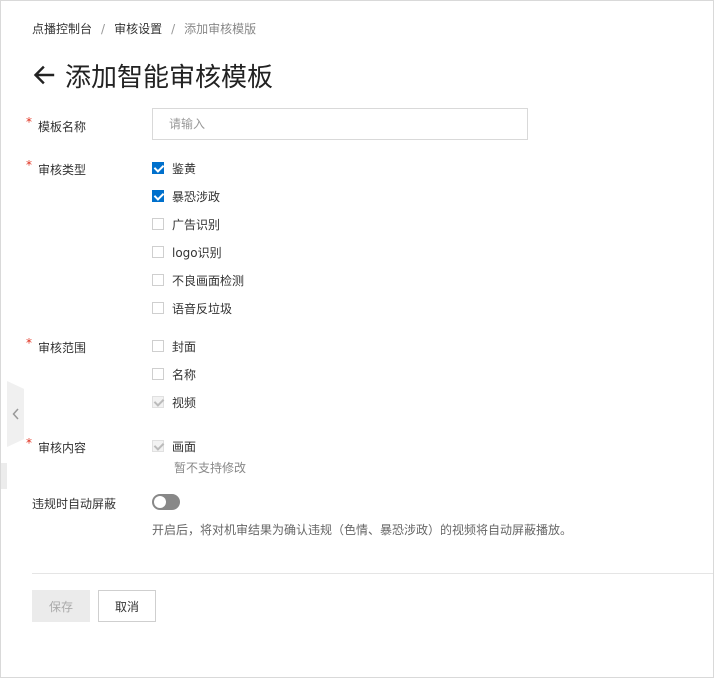 The width and height of the screenshot is (714, 678). What do you see at coordinates (184, 374) in the screenshot?
I see `checkbox-label: 名称` at bounding box center [184, 374].